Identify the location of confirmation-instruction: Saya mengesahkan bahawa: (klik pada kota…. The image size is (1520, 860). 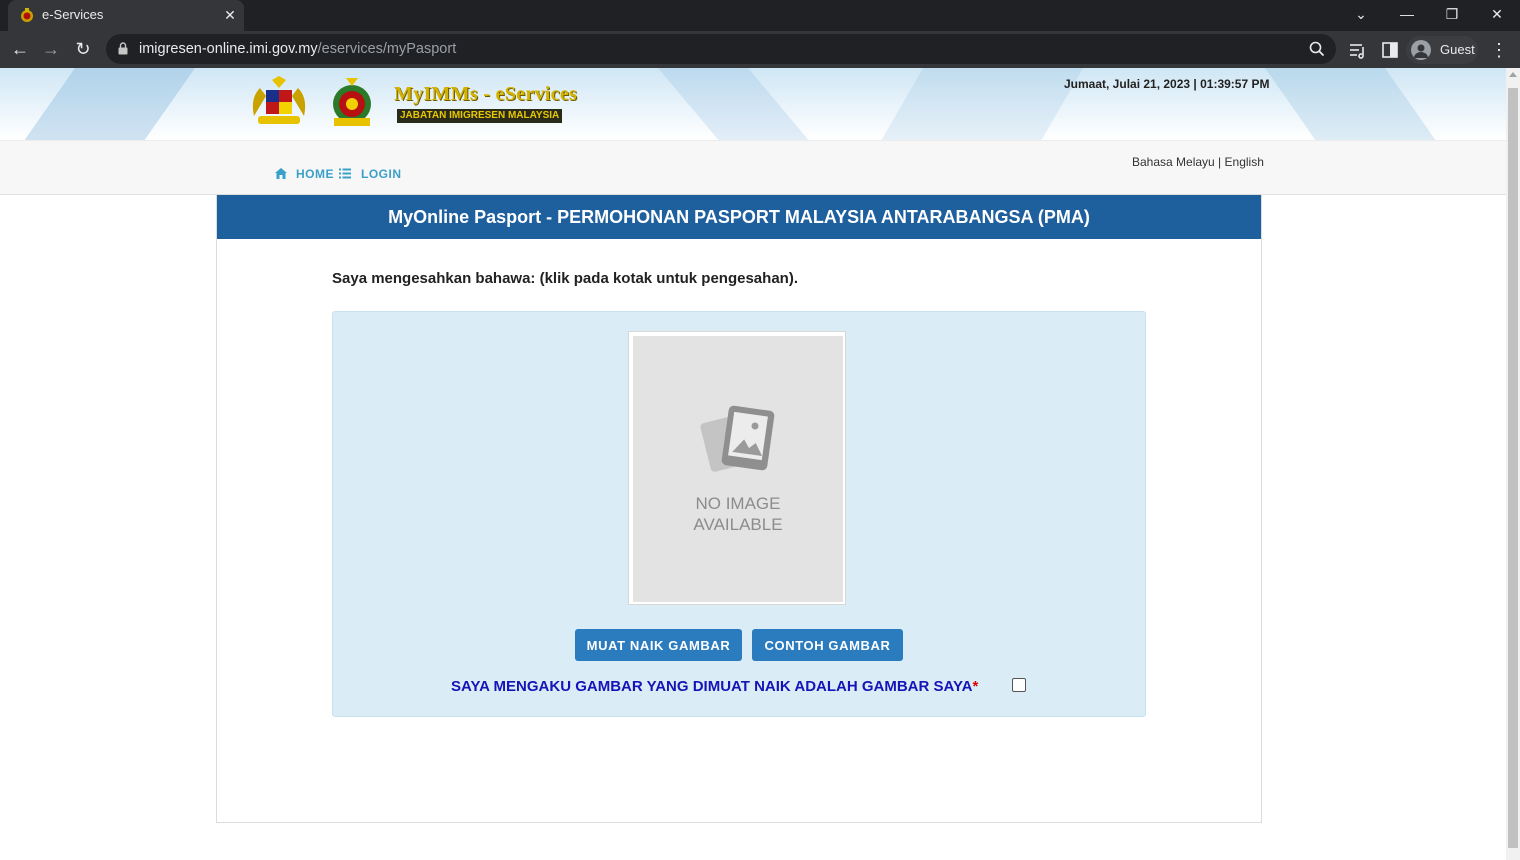
(565, 278).